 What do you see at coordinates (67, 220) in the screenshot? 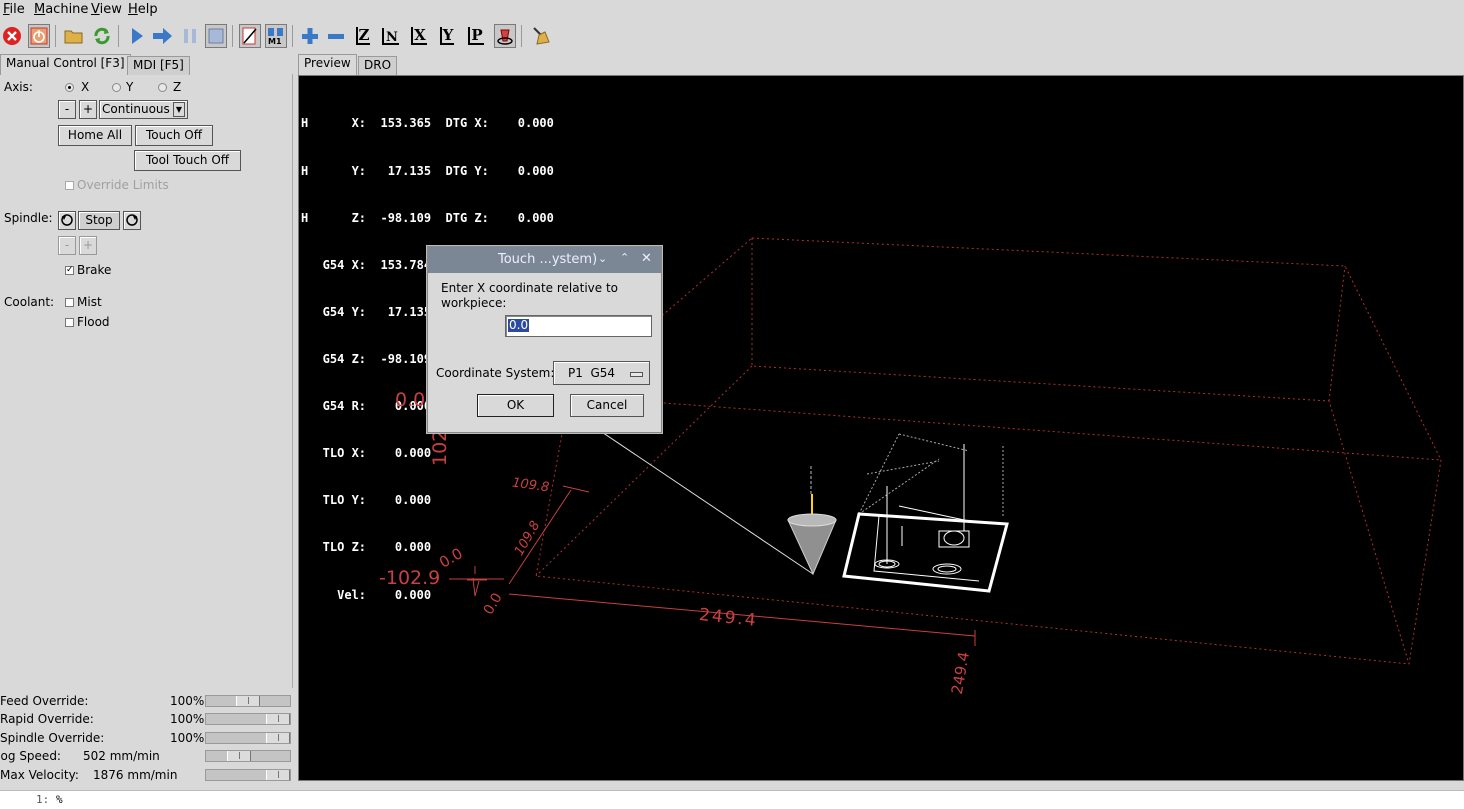
I see `spindle-ccw-icon` at bounding box center [67, 220].